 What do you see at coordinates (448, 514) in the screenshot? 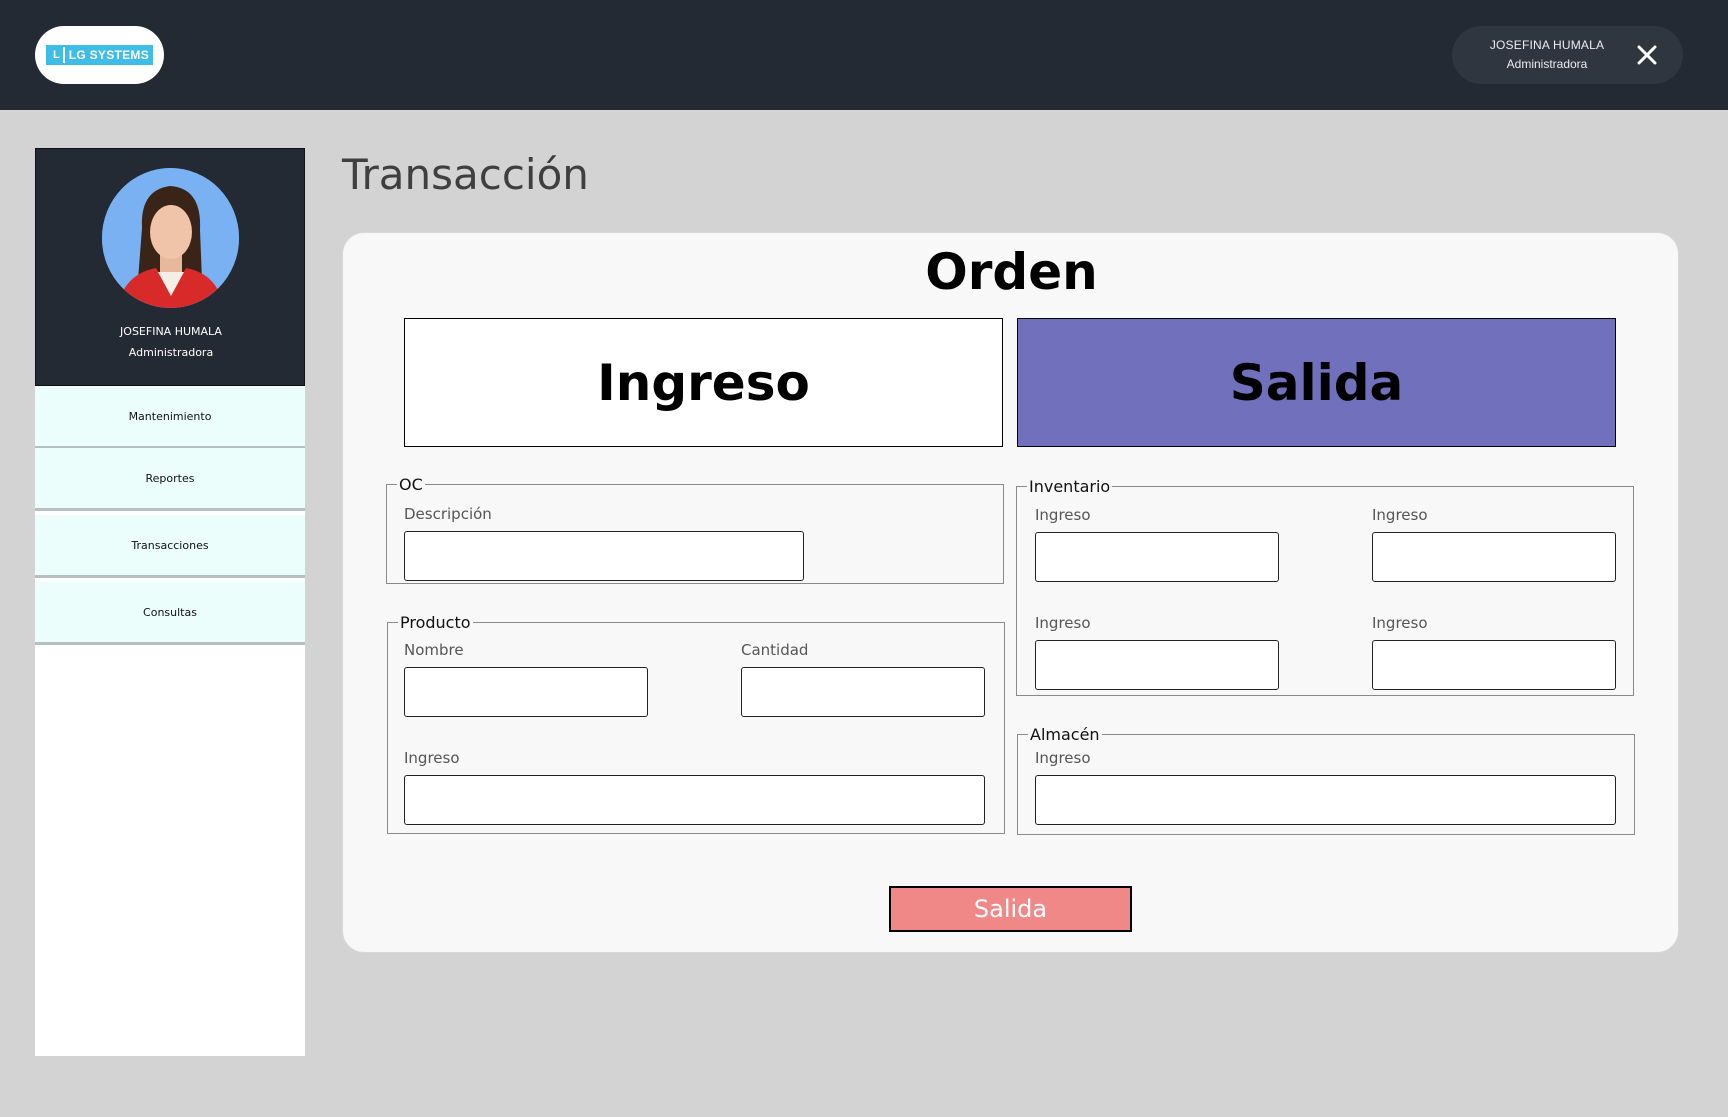
I see `descripcion-label: Descripción` at bounding box center [448, 514].